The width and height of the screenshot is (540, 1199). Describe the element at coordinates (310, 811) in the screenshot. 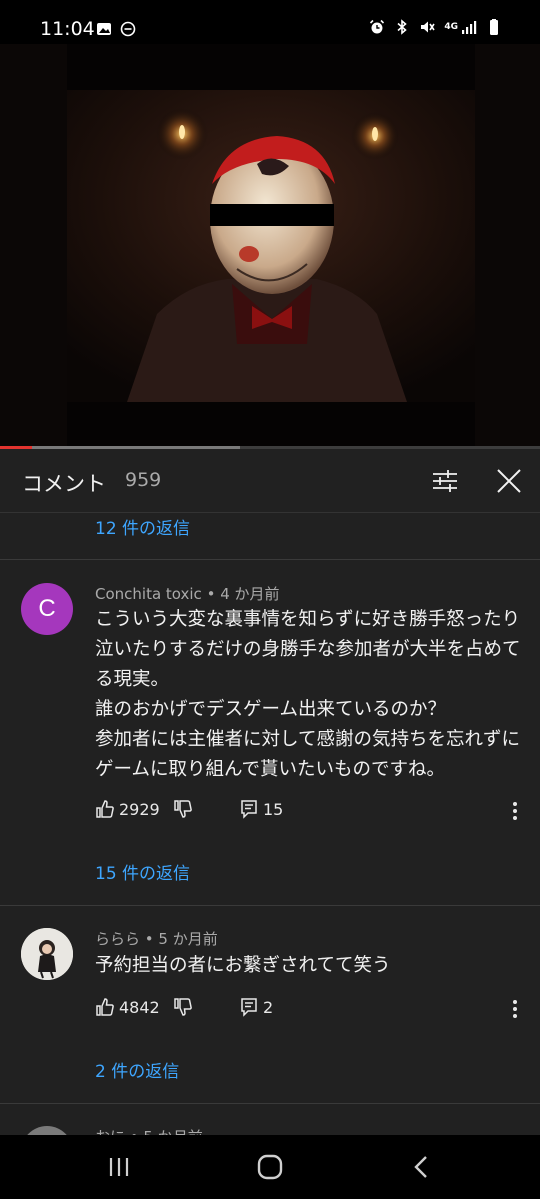

I see `comment-actions: 2929 15` at that location.